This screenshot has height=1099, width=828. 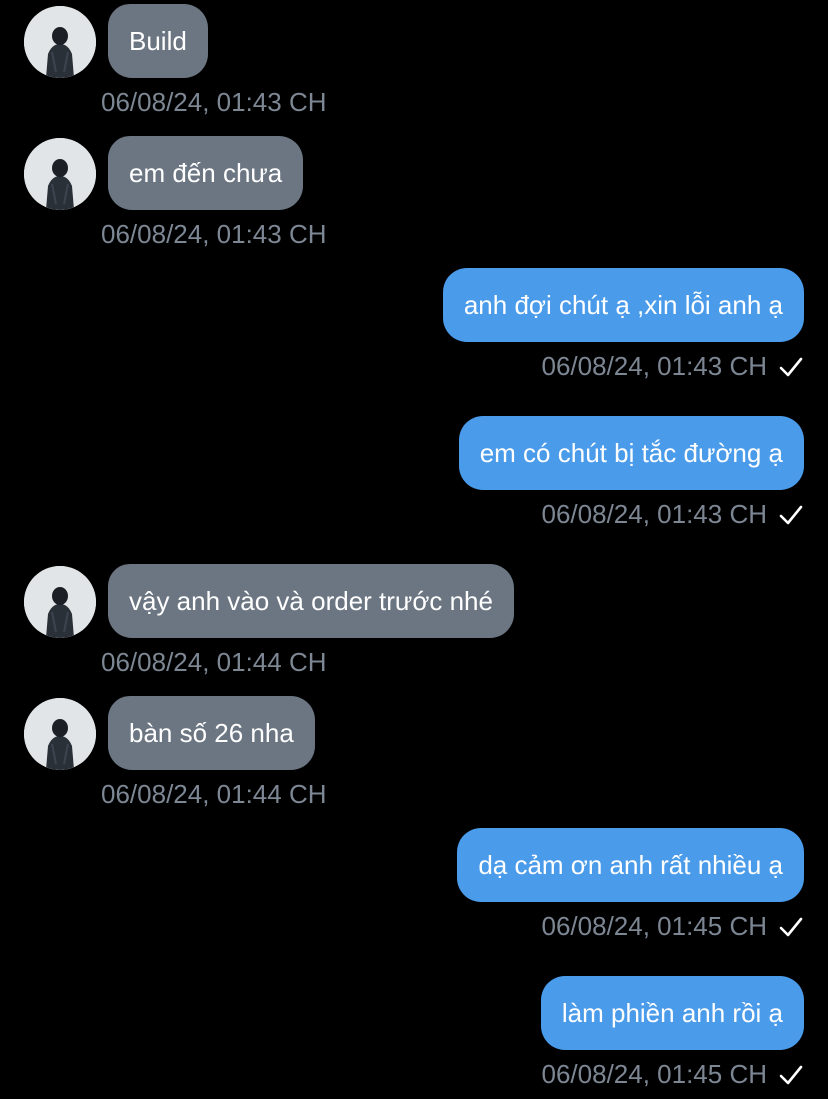 What do you see at coordinates (672, 1013) in the screenshot?
I see `message-bubble: làm phiền anh rồi ạ` at bounding box center [672, 1013].